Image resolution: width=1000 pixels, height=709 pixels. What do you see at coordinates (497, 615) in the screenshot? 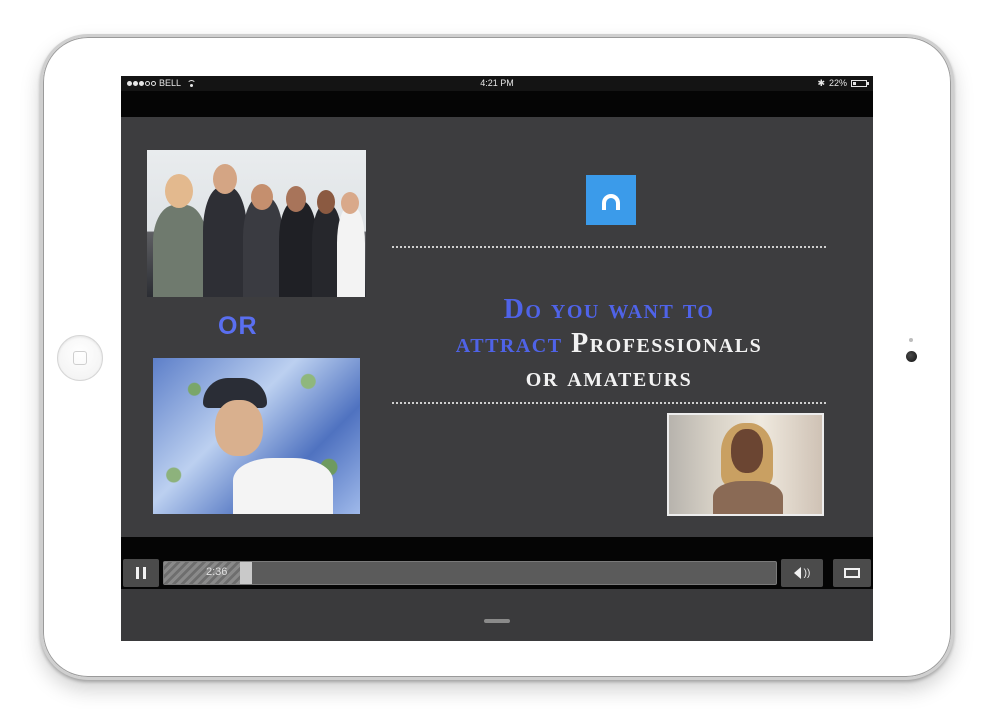
I see `bottom-bar` at bounding box center [497, 615].